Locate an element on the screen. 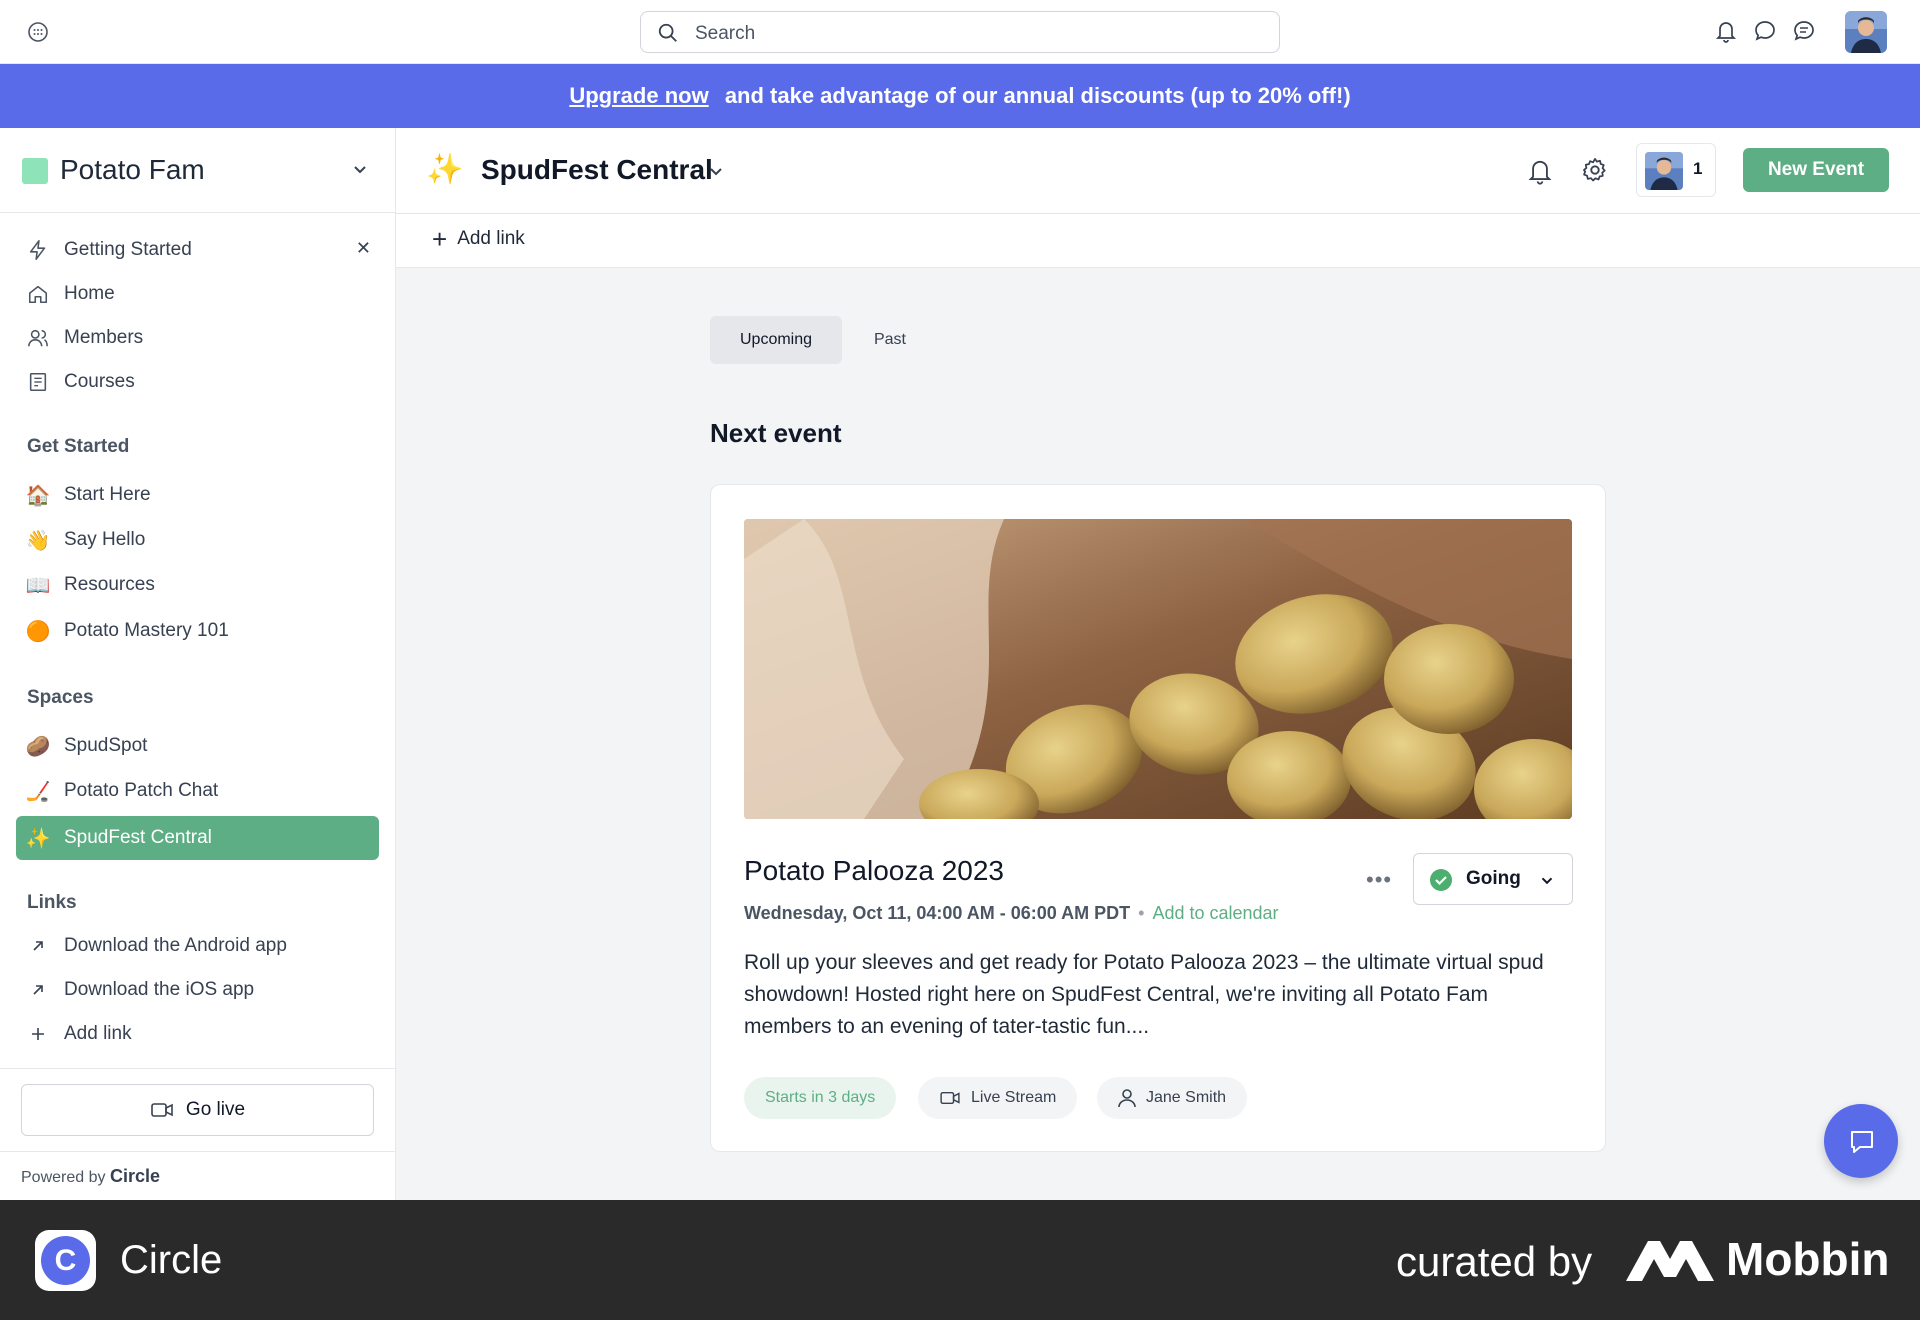 The image size is (1920, 1320). sparkles-emoji-icon: ✨ is located at coordinates (38, 838).